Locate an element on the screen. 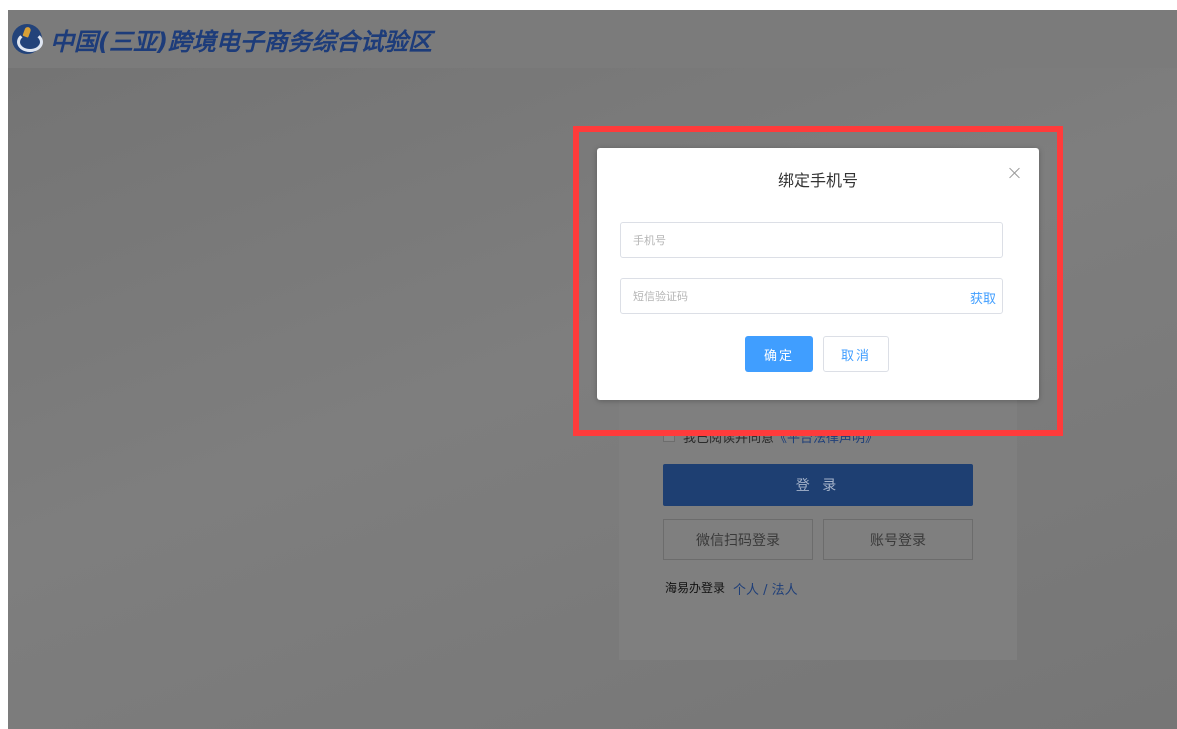  confirm-button: 确定 is located at coordinates (779, 354).